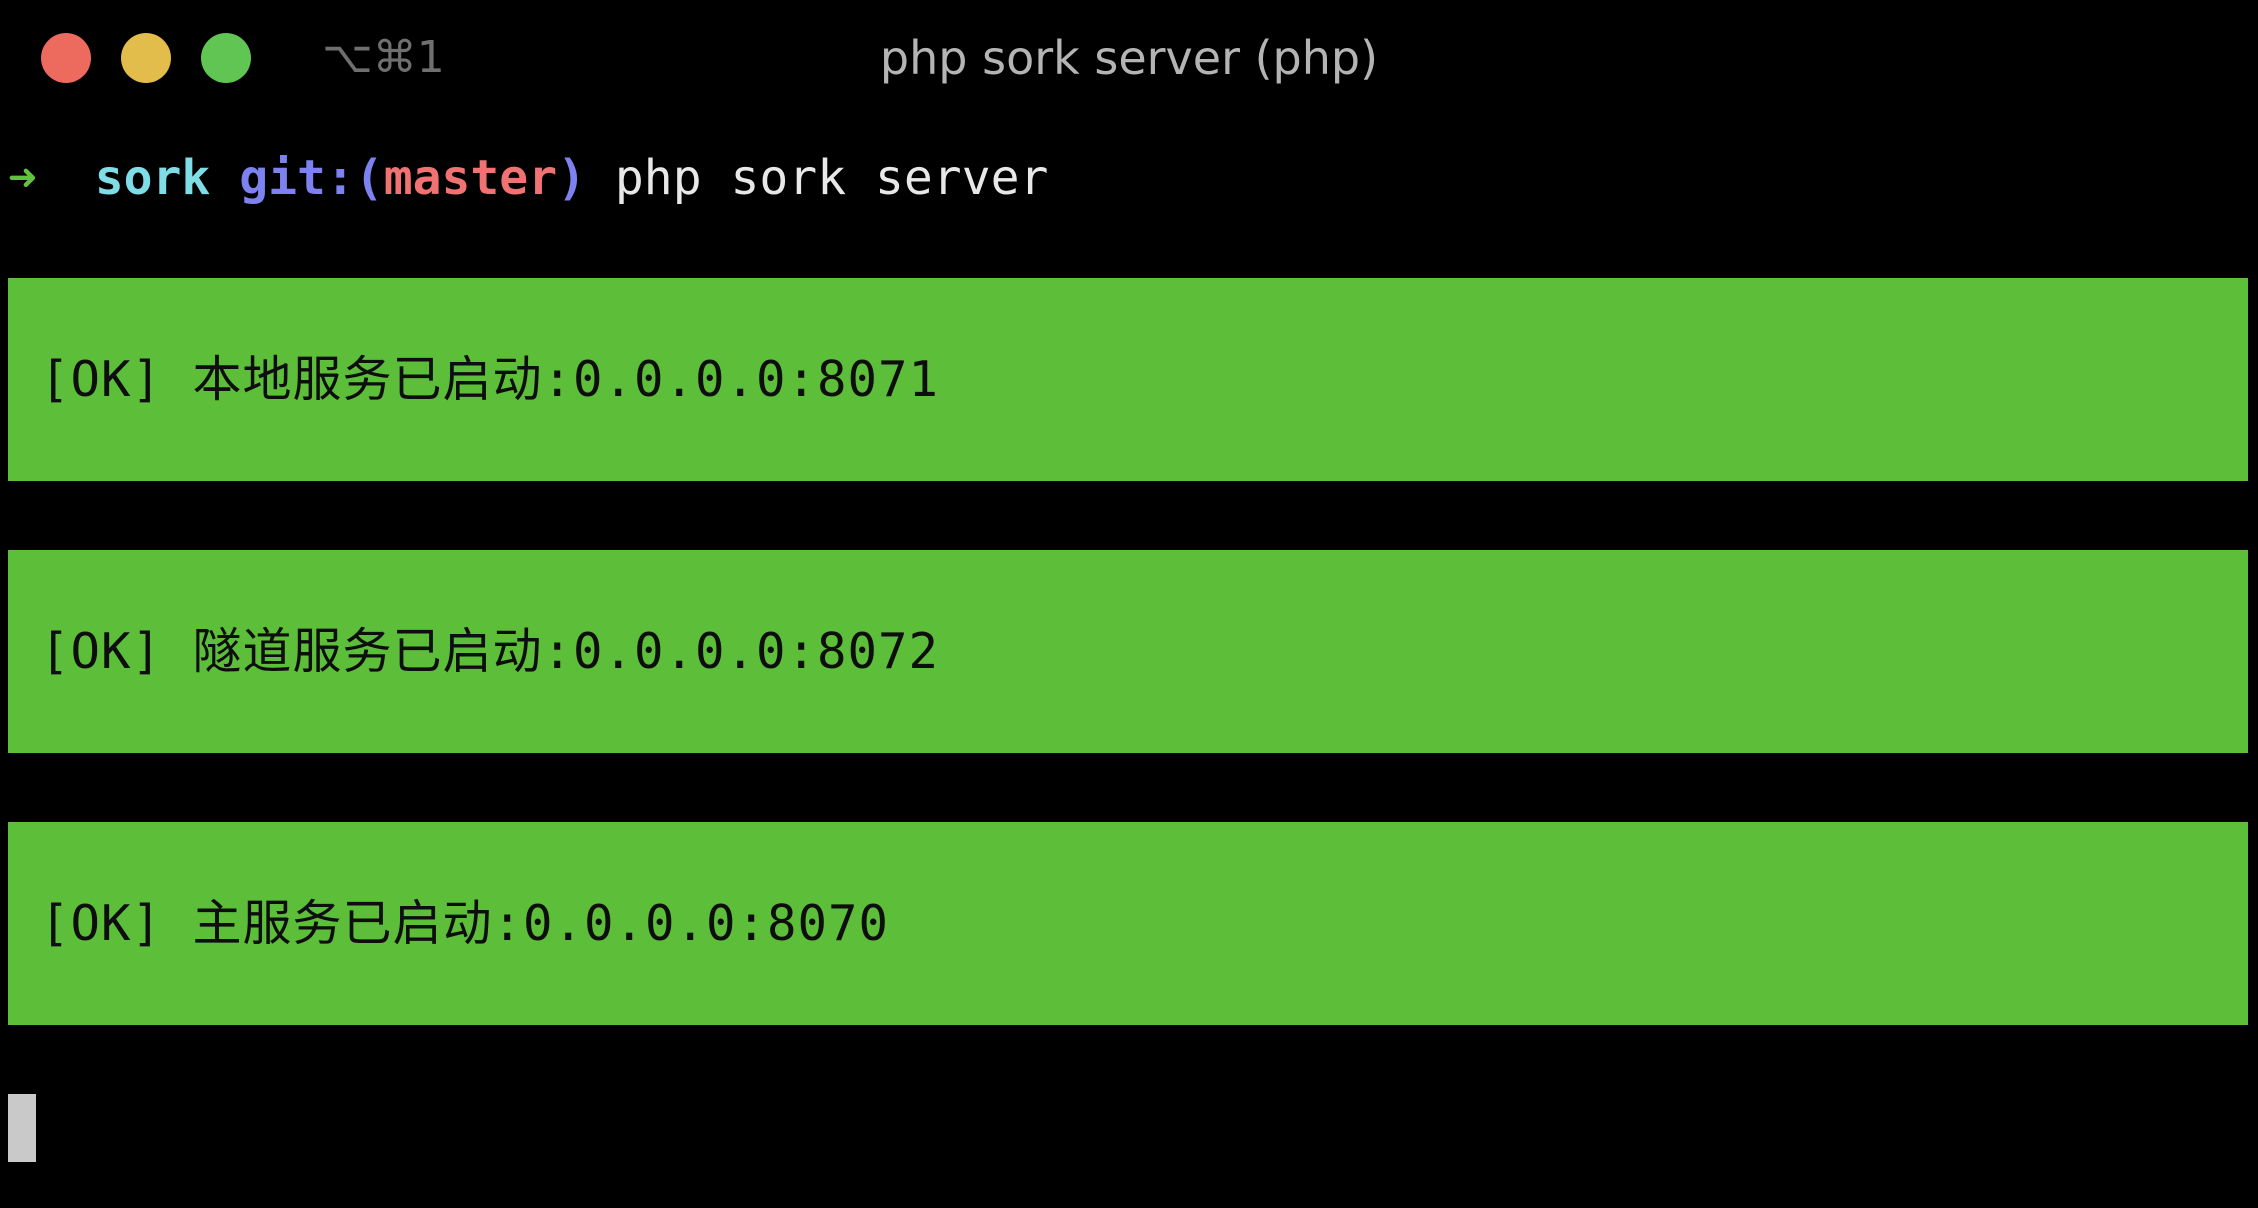 This screenshot has width=2258, height=1208. Describe the element at coordinates (22, 1128) in the screenshot. I see `terminal-cursor` at that location.